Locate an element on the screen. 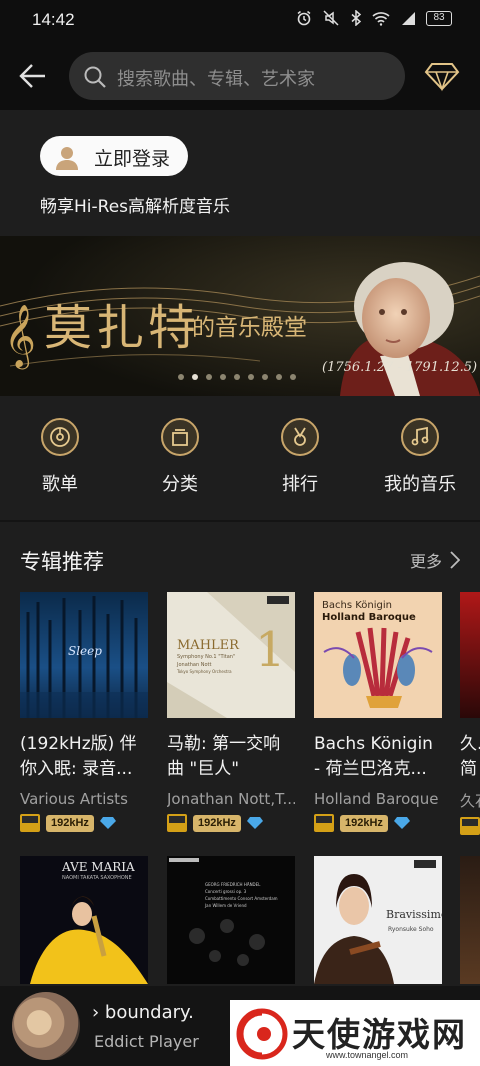 The width and height of the screenshot is (480, 1066). album-title: 久...简 is located at coordinates (470, 756).